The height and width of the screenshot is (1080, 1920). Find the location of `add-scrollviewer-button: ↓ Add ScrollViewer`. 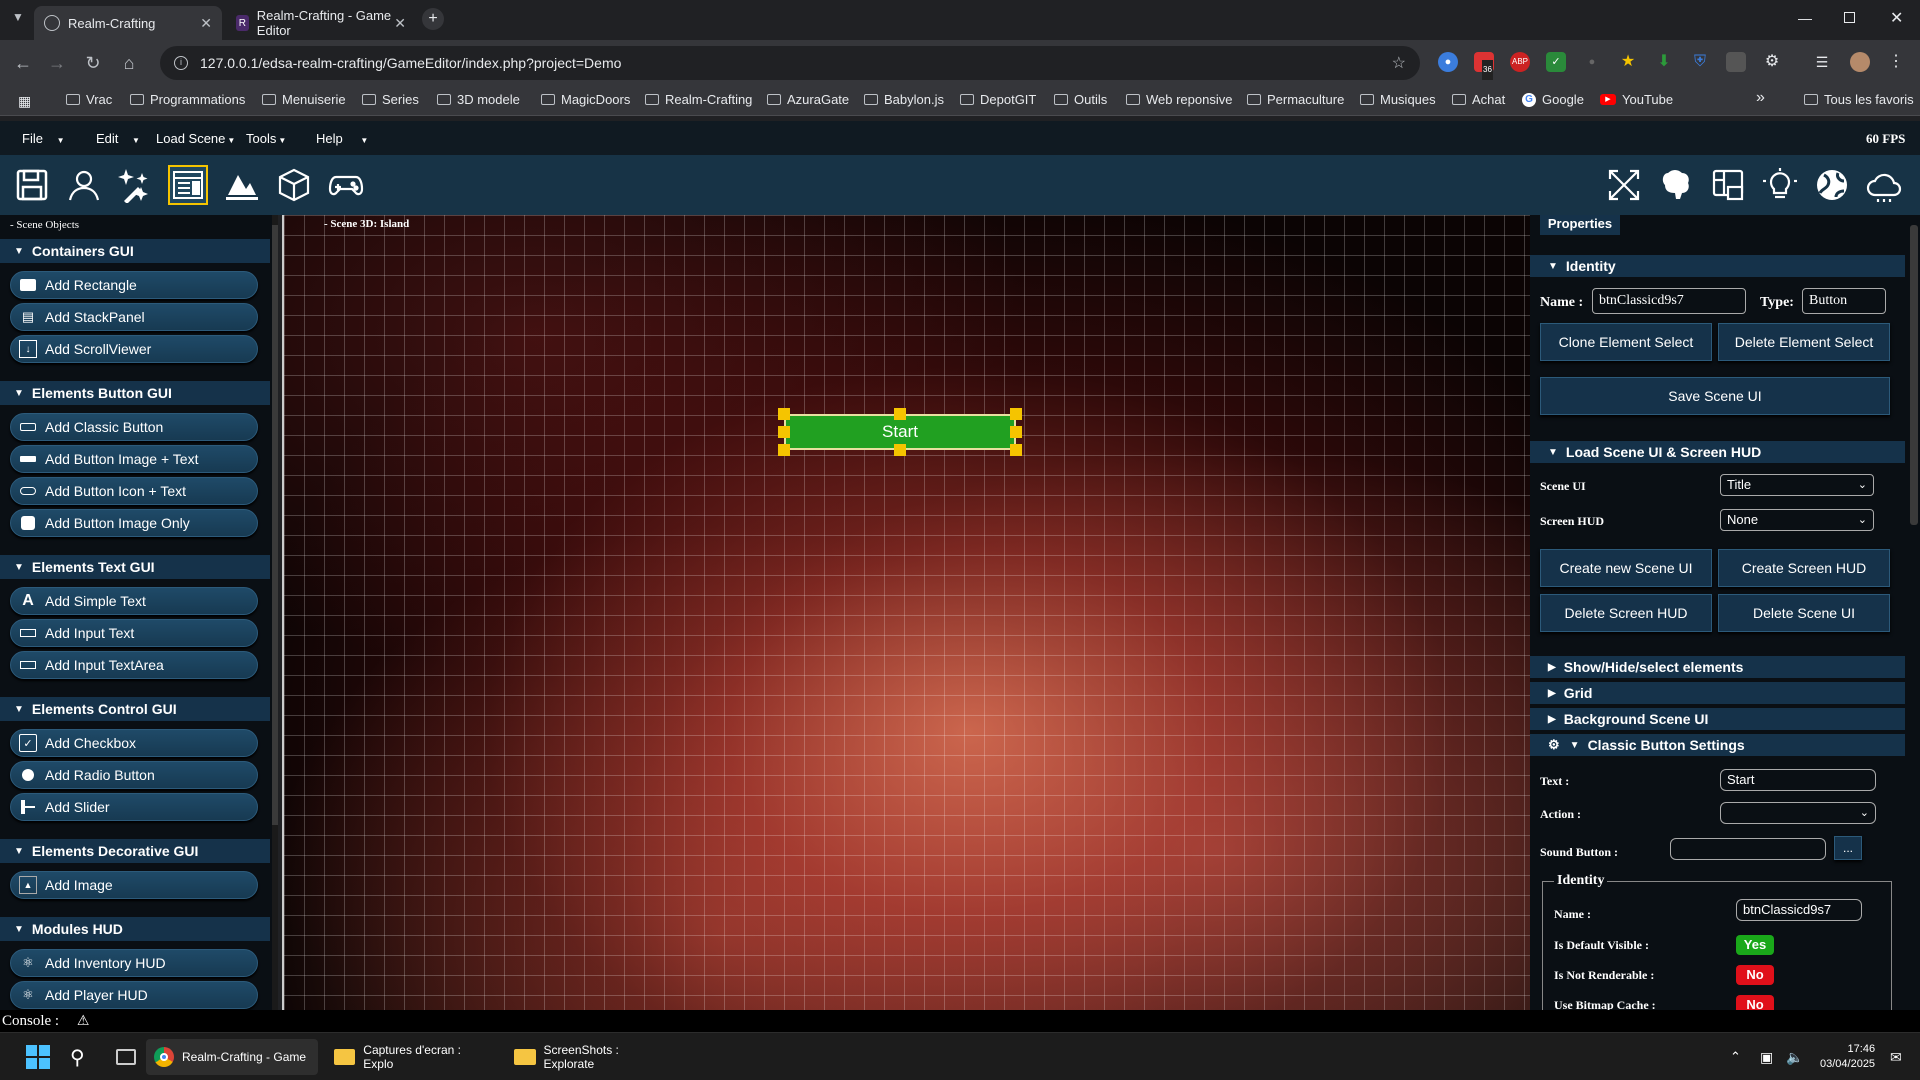

add-scrollviewer-button: ↓ Add ScrollViewer is located at coordinates (134, 349).